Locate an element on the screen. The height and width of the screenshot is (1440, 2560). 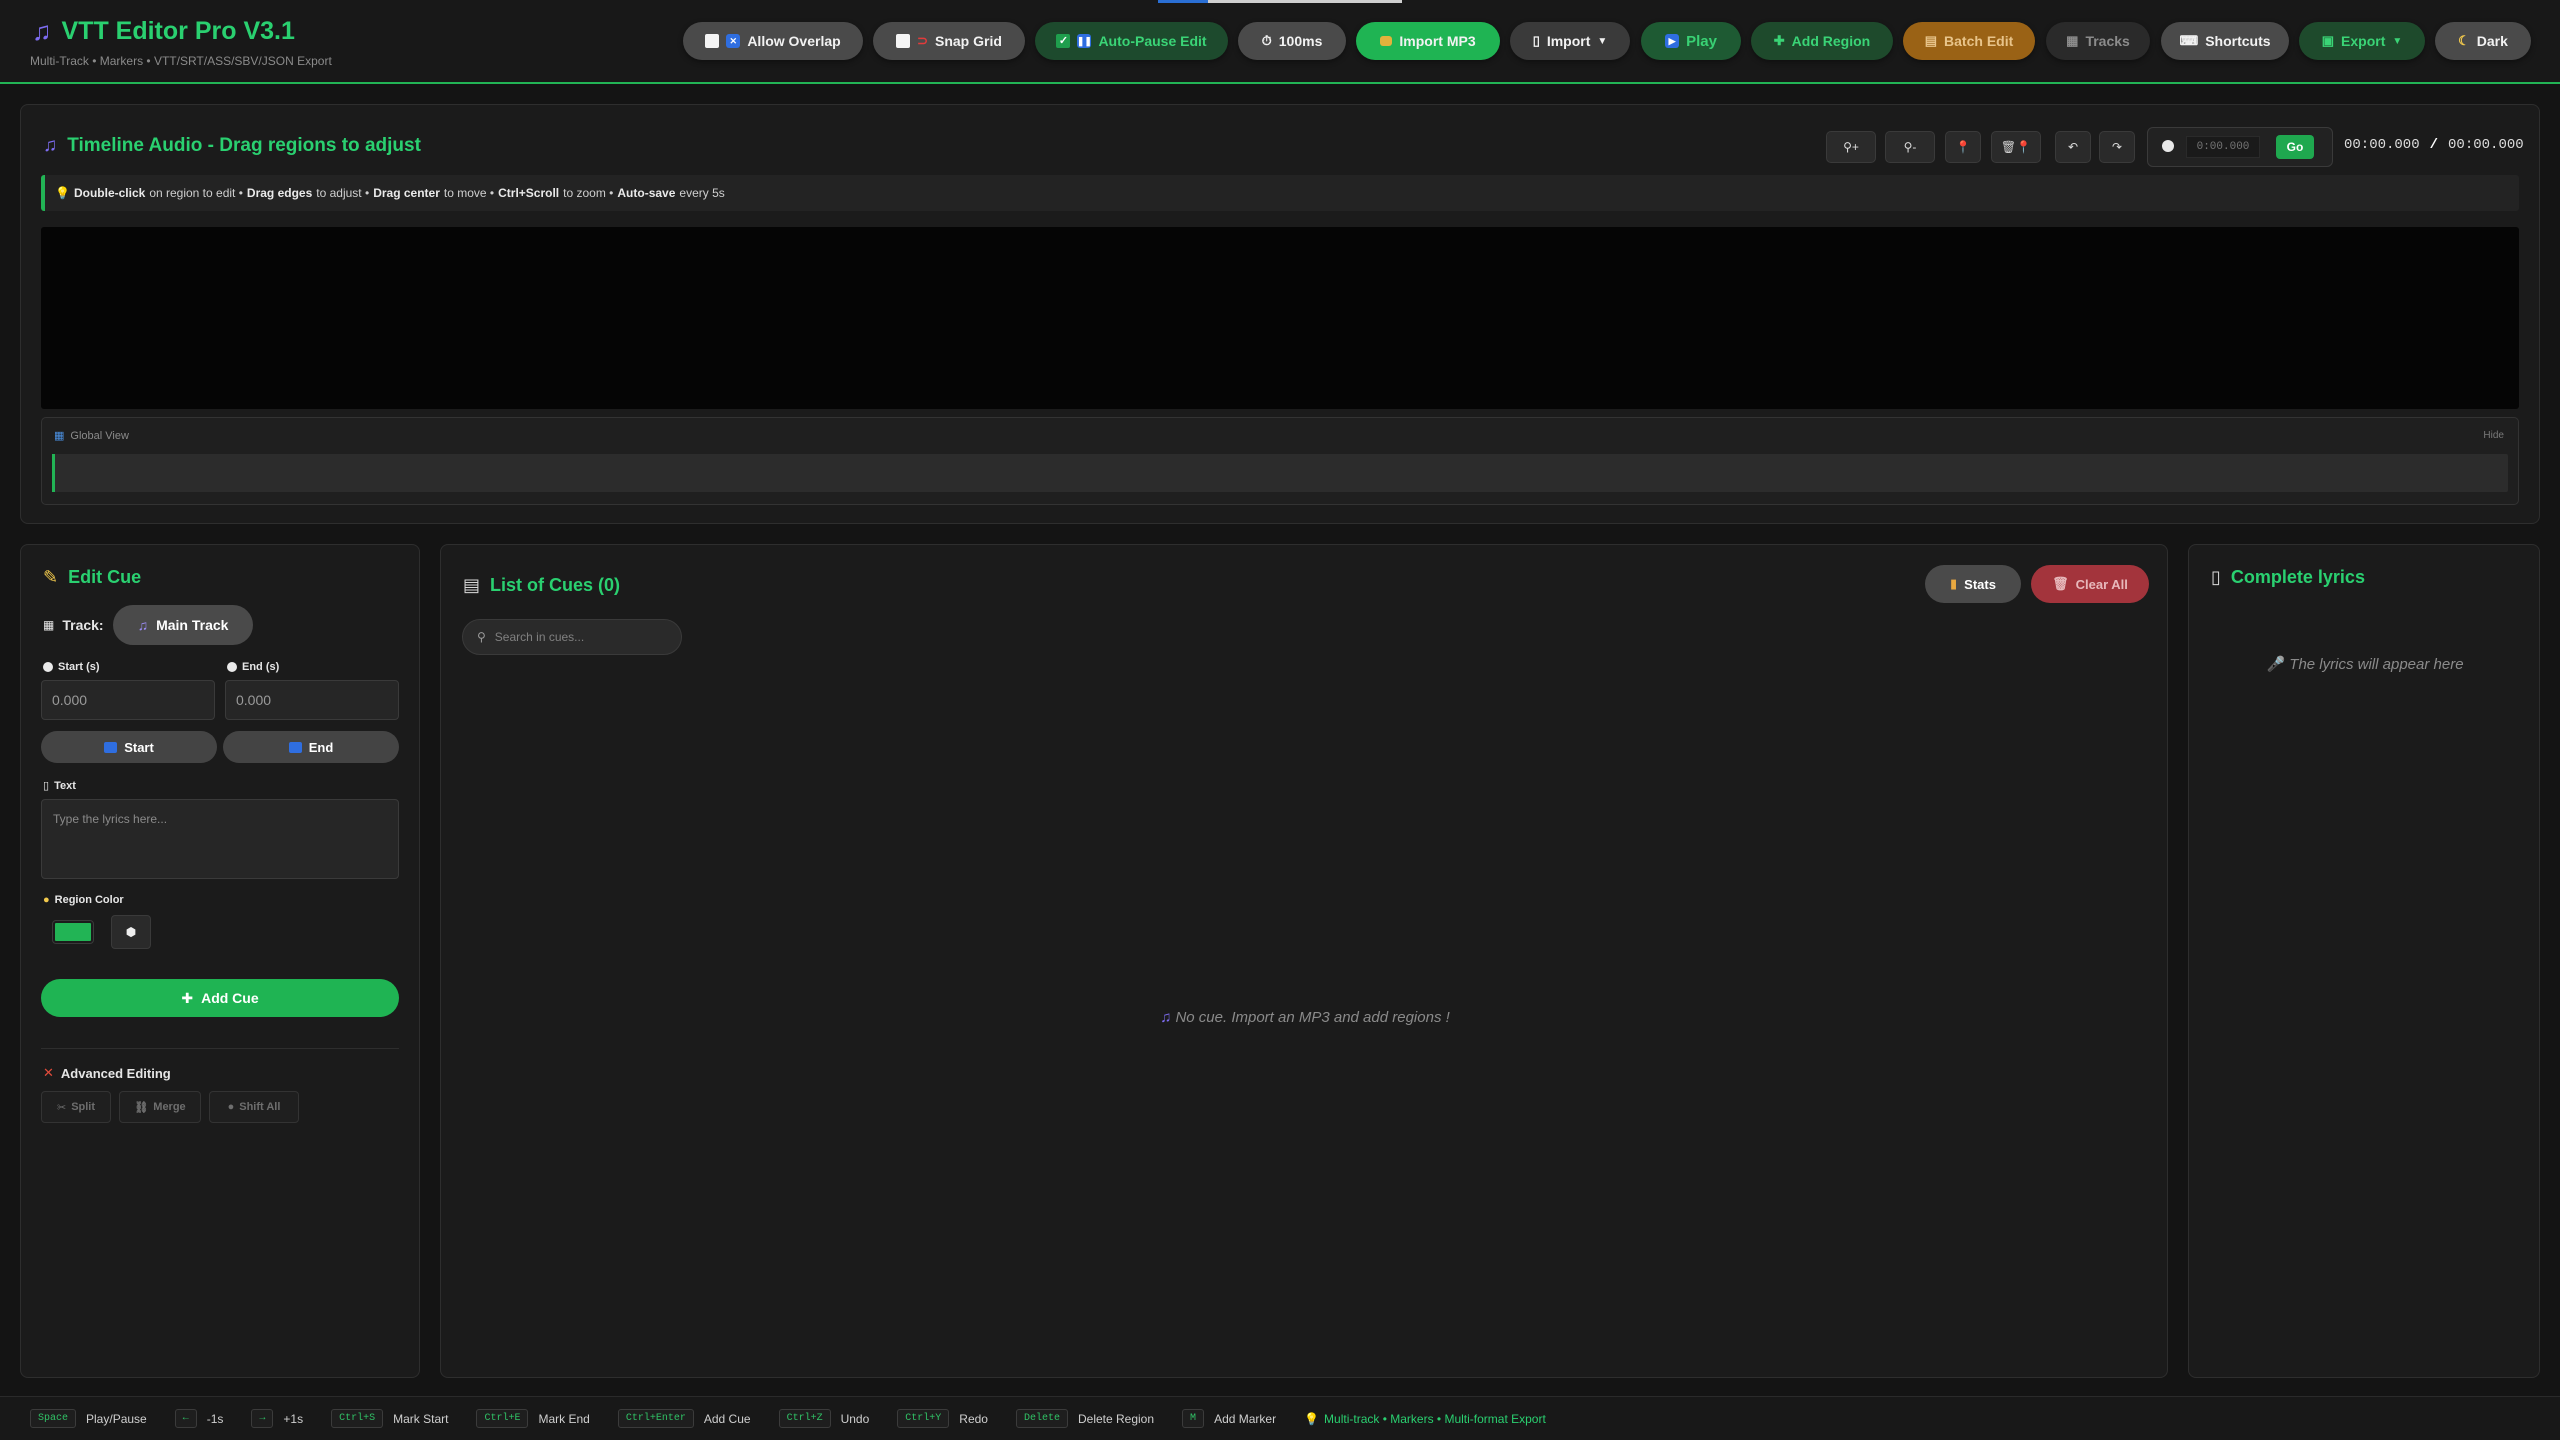
zoom-out-button: ⚲- is located at coordinates (1910, 147).